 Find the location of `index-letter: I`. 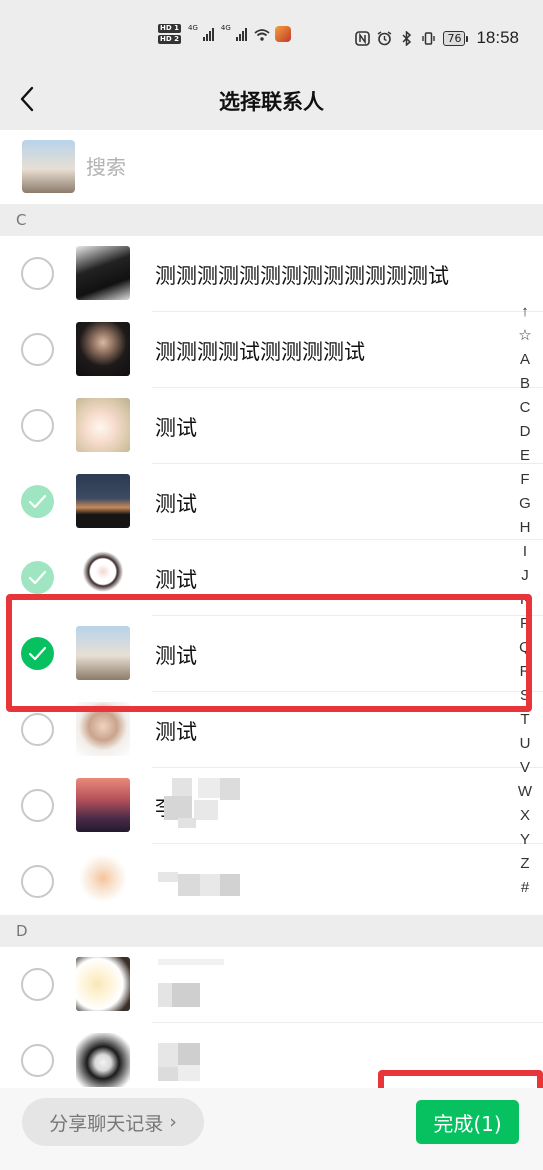

index-letter: I is located at coordinates (525, 552).